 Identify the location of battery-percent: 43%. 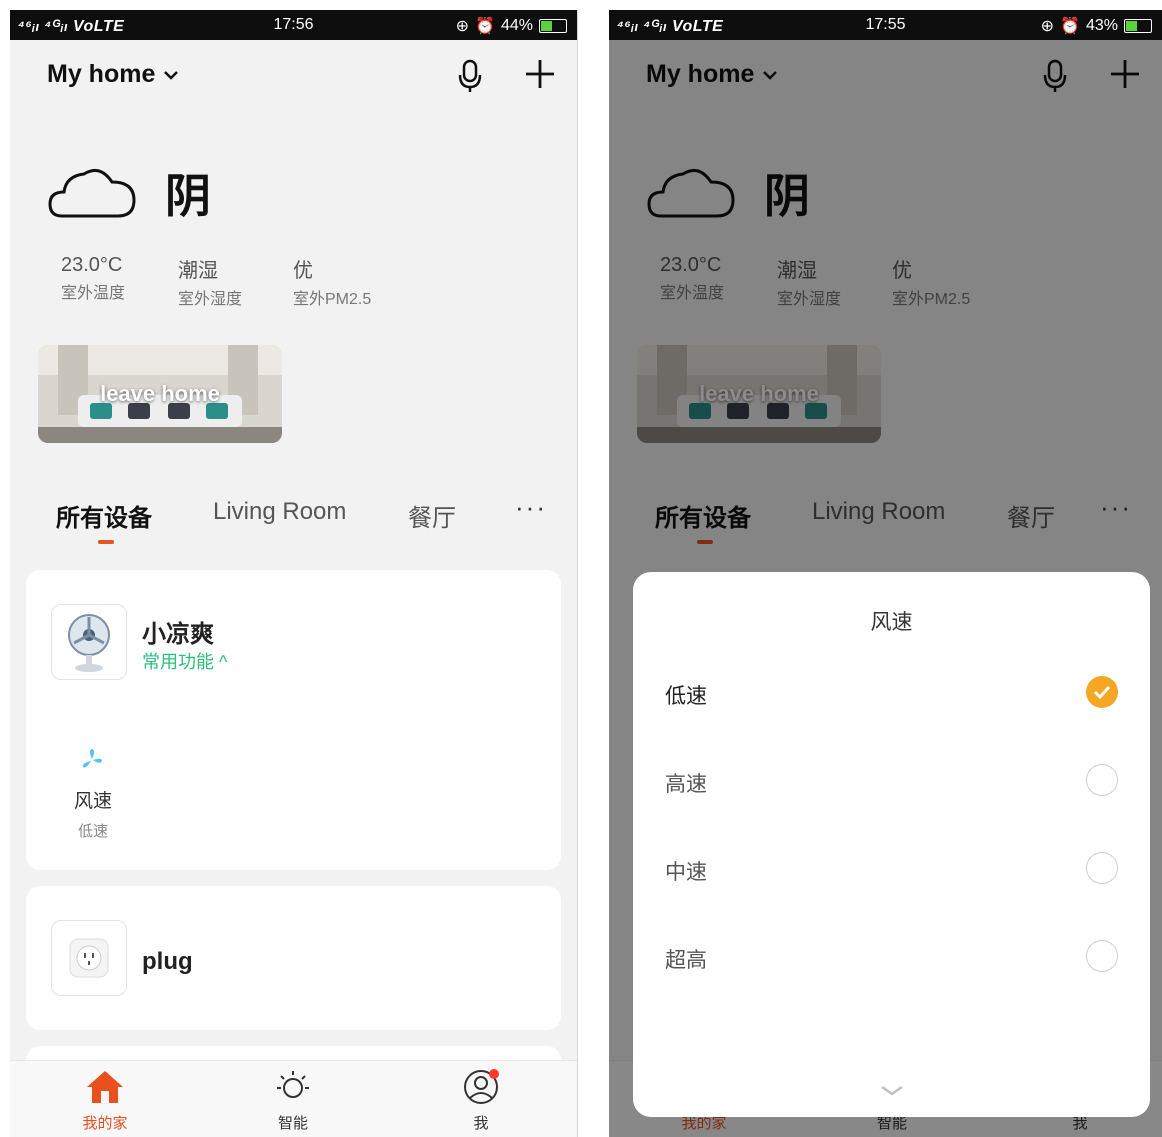
(1101, 25).